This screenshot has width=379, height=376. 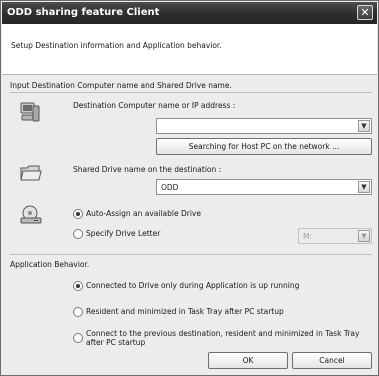 What do you see at coordinates (30, 112) in the screenshot?
I see `computer-icon` at bounding box center [30, 112].